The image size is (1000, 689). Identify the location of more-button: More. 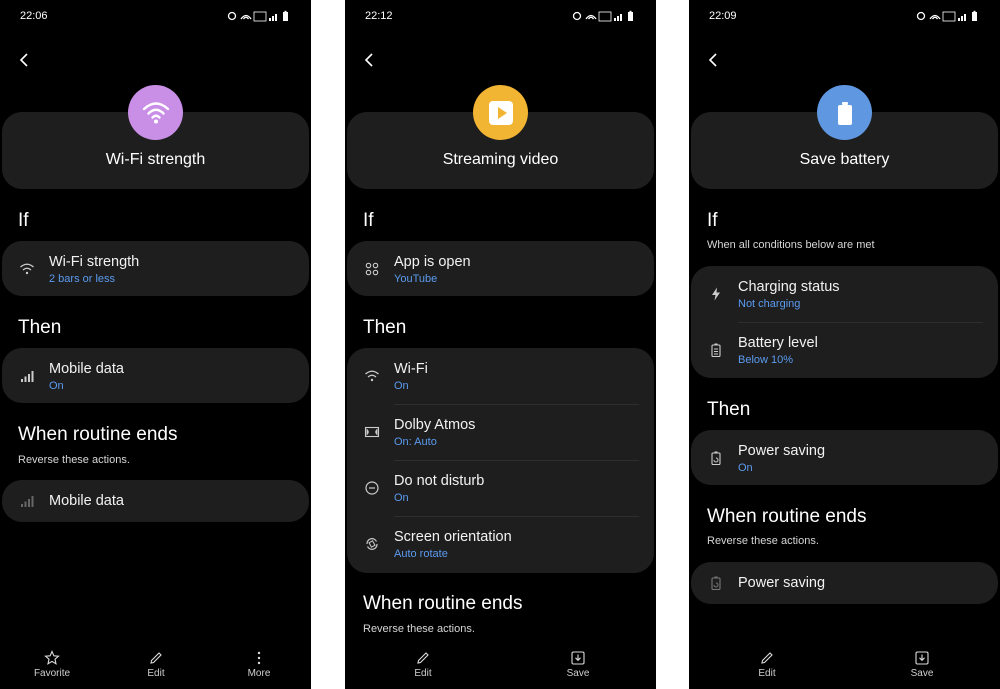
(259, 663).